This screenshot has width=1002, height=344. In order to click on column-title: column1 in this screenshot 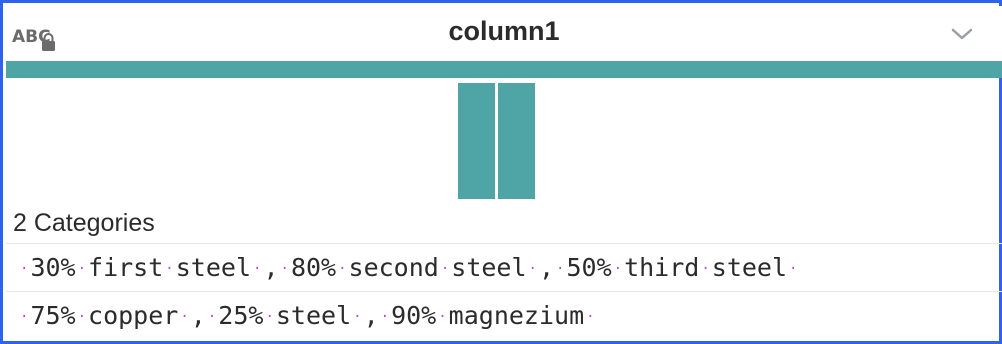, I will do `click(504, 31)`.